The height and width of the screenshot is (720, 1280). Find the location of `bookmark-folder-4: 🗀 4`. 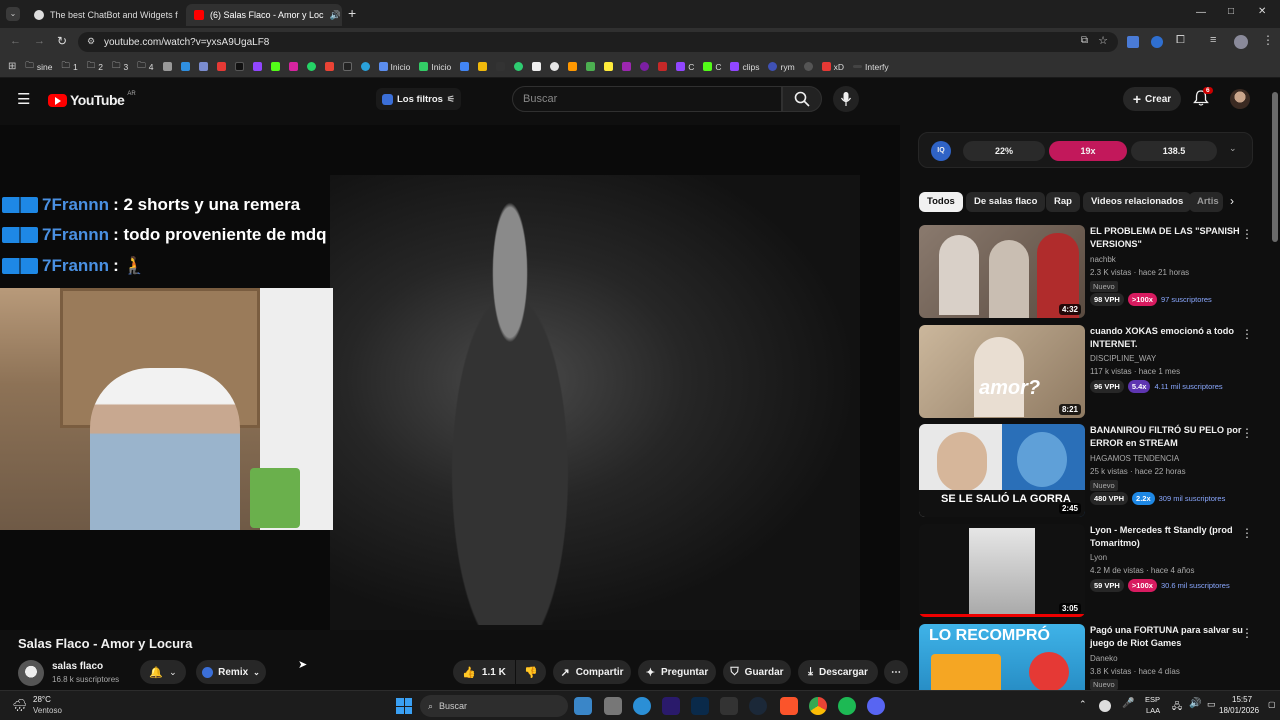

bookmark-folder-4: 🗀 4 is located at coordinates (145, 67).